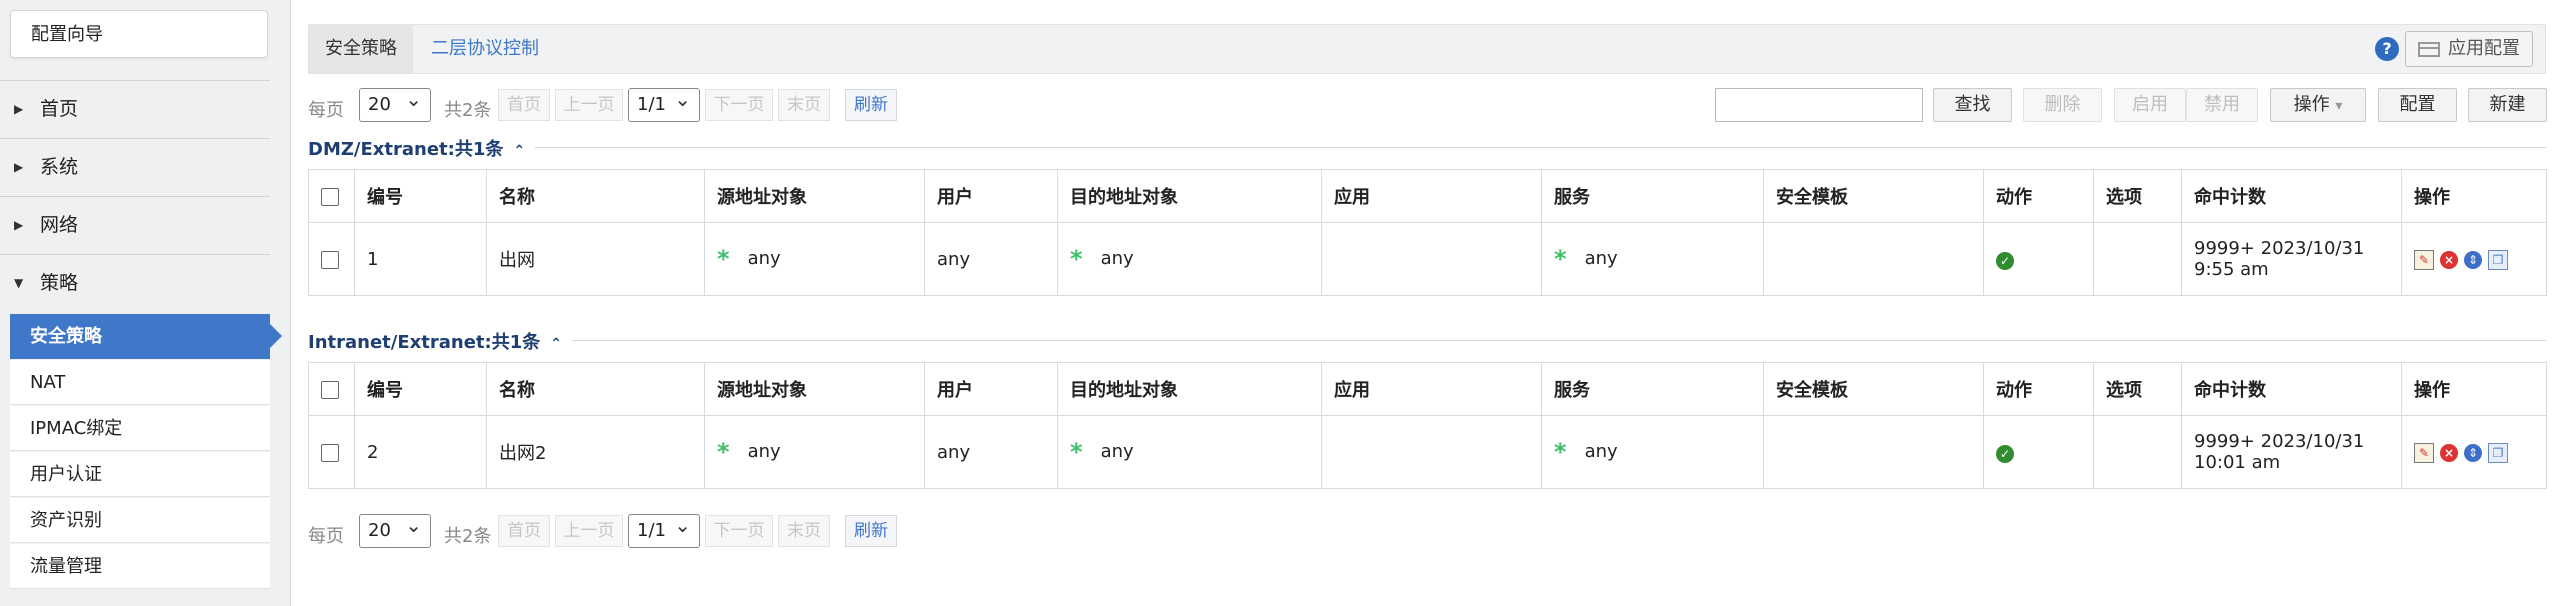  I want to click on group-header-intranet: Intranet/Extranet:共1条 ⌃, so click(1427, 341).